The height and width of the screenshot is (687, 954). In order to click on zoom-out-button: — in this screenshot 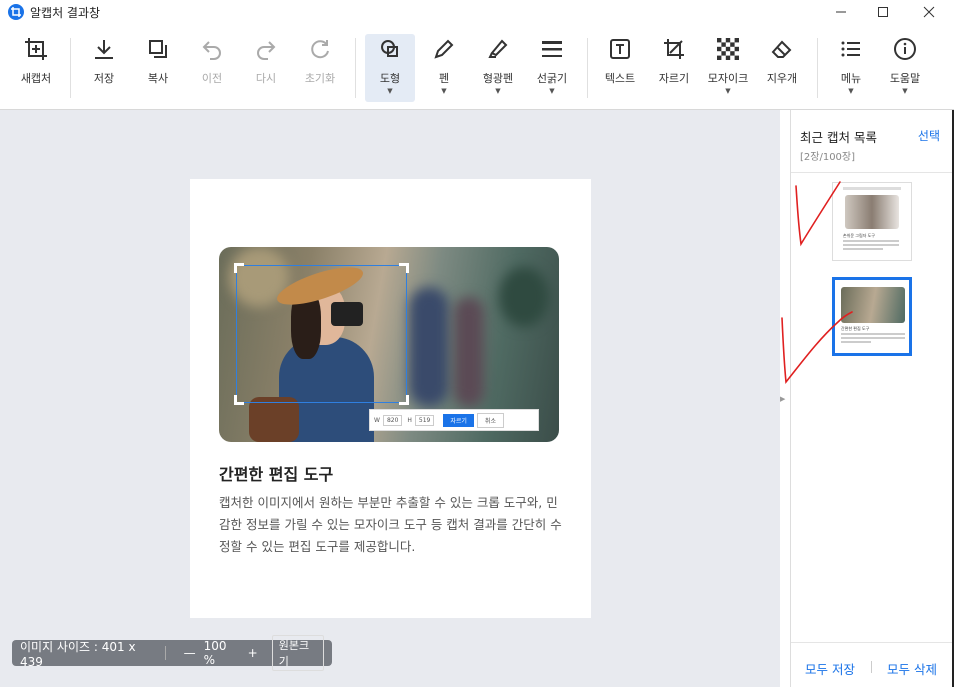, I will do `click(190, 653)`.